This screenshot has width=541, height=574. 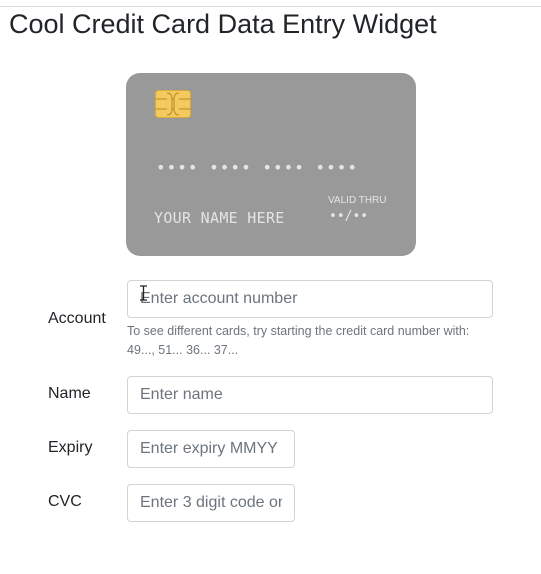 What do you see at coordinates (223, 24) in the screenshot?
I see `page-title: Cool Credit Card Data Entry Widget` at bounding box center [223, 24].